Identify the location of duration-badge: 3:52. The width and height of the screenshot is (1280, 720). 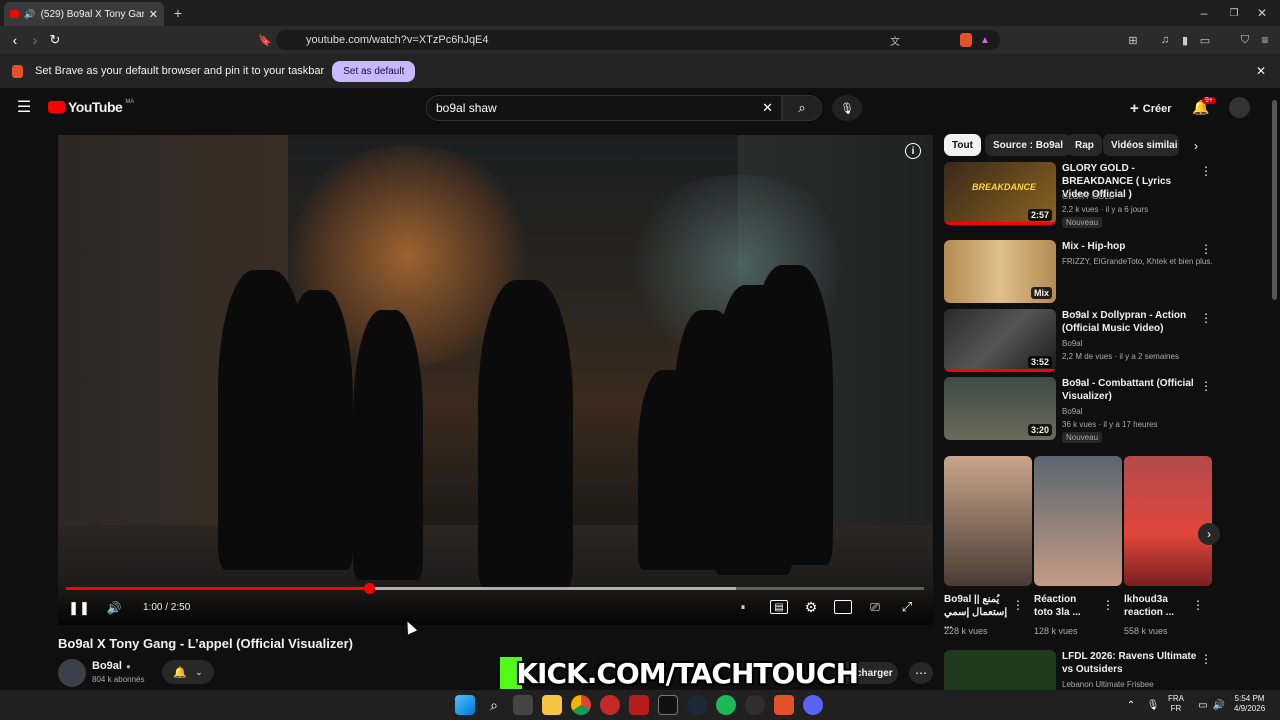
(1039, 362).